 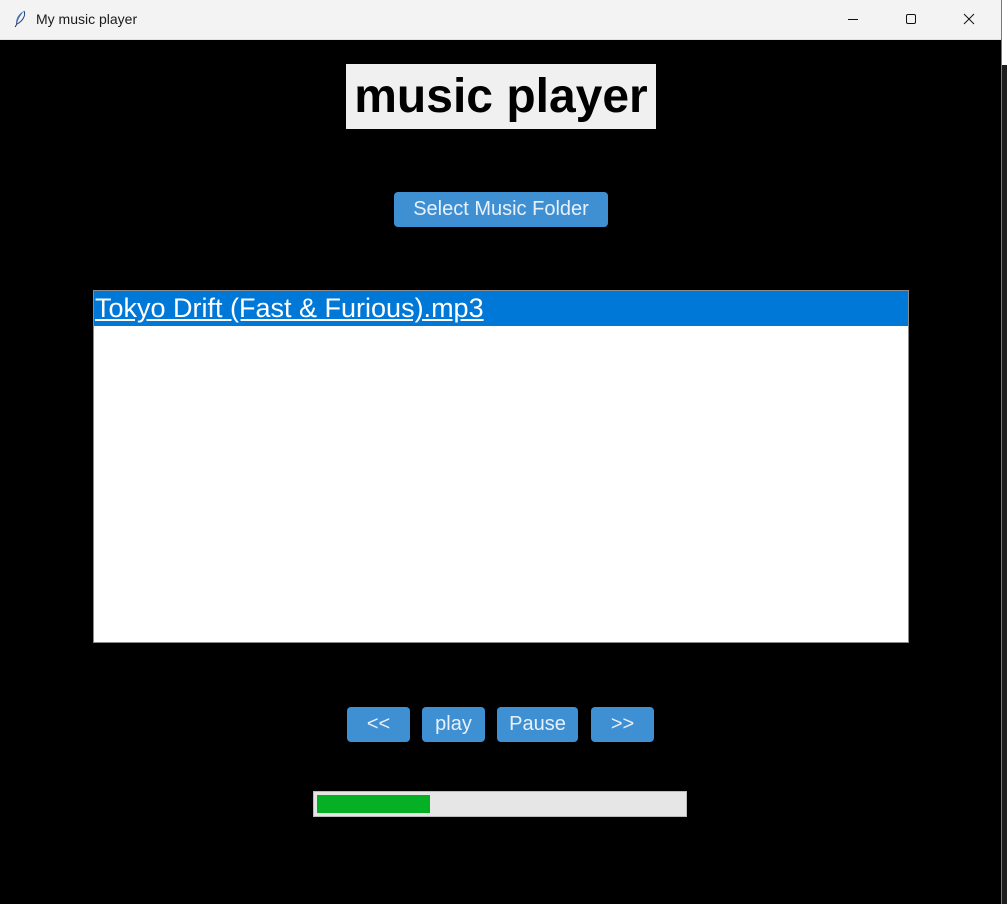 What do you see at coordinates (501, 209) in the screenshot?
I see `select-music-folder-button: Select Music Folder` at bounding box center [501, 209].